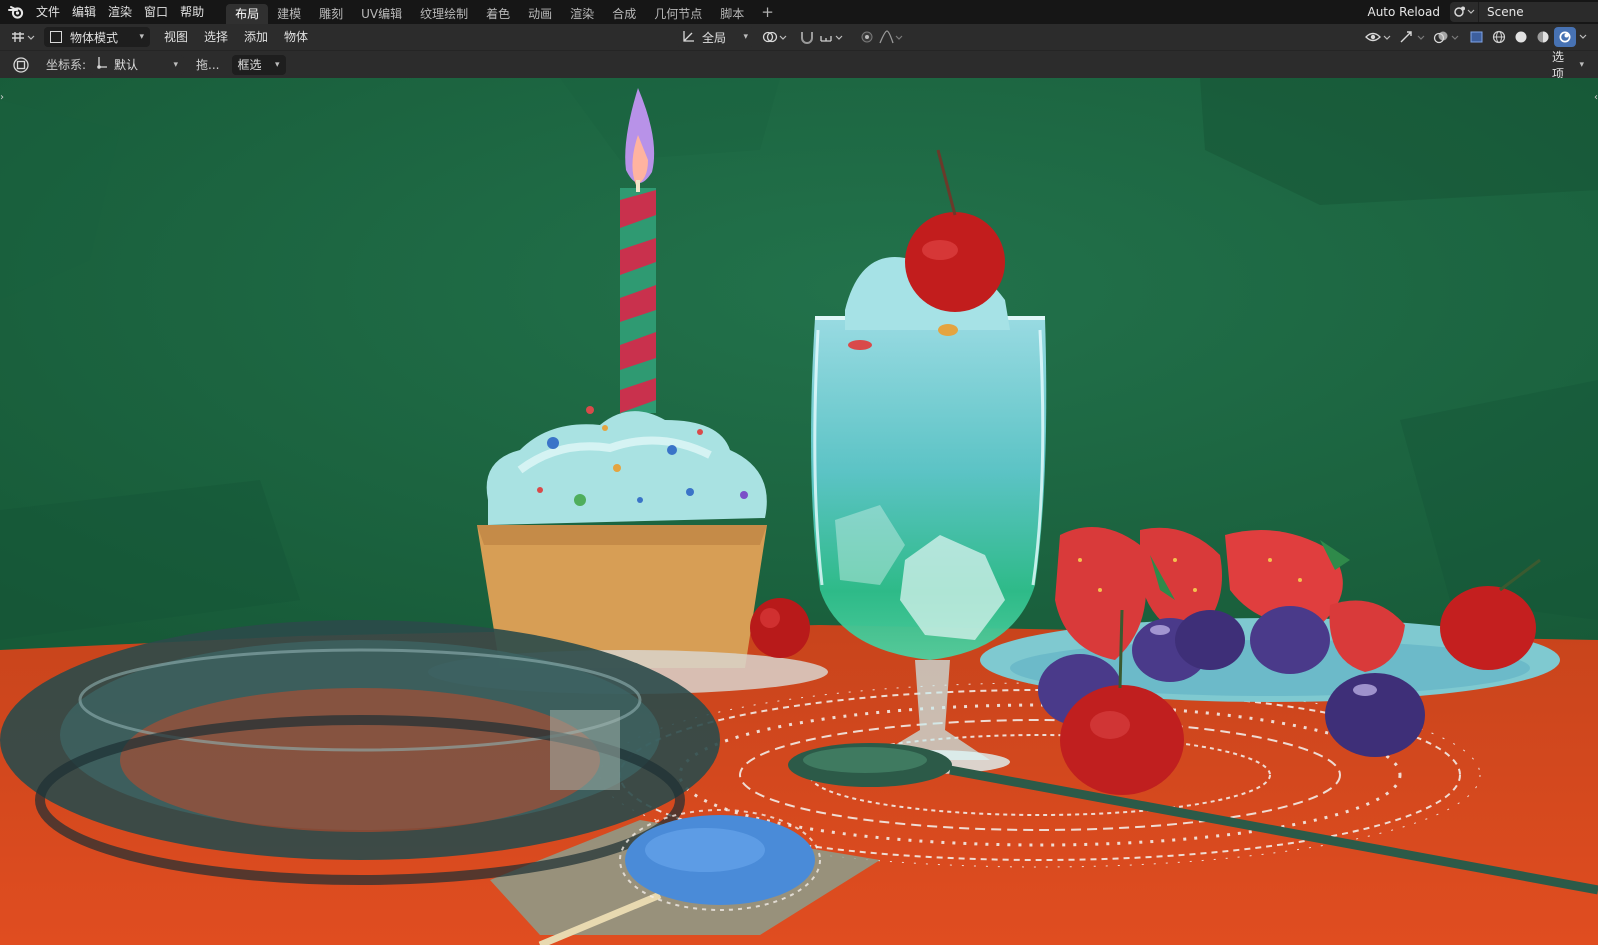 This screenshot has width=1598, height=945. I want to click on tab-geometry-nodes: 几何节点, so click(678, 14).